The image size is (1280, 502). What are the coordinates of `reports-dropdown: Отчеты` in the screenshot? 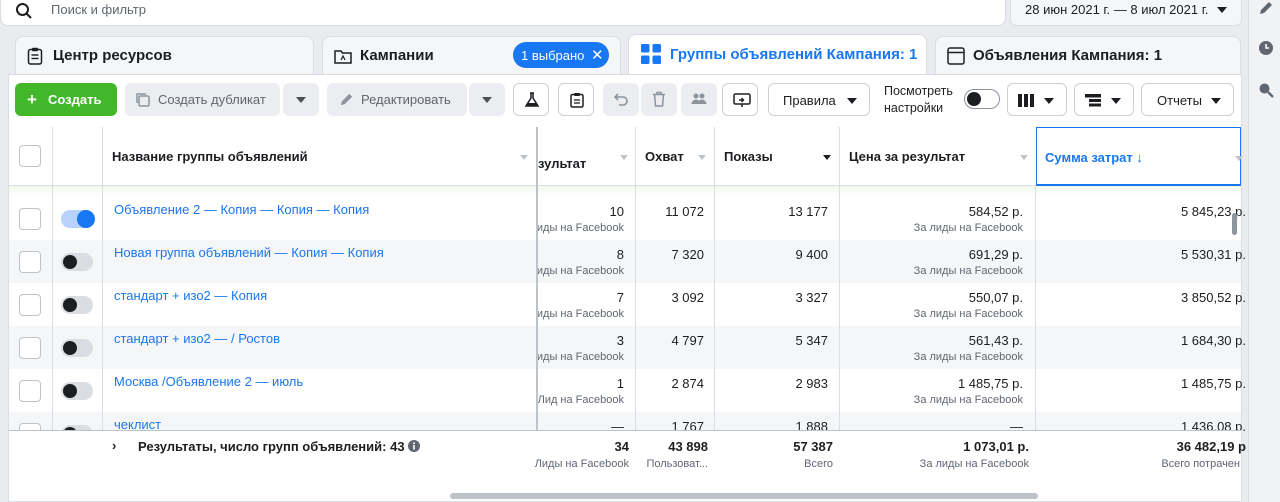 It's located at (1187, 99).